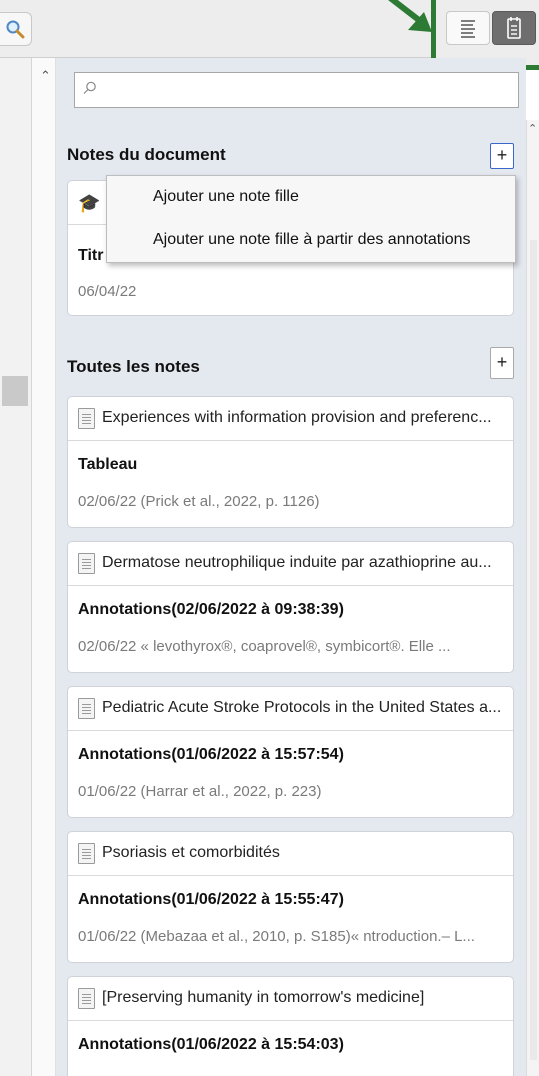  I want to click on note-parent-title: Psoriasis et comorbidités, so click(191, 852).